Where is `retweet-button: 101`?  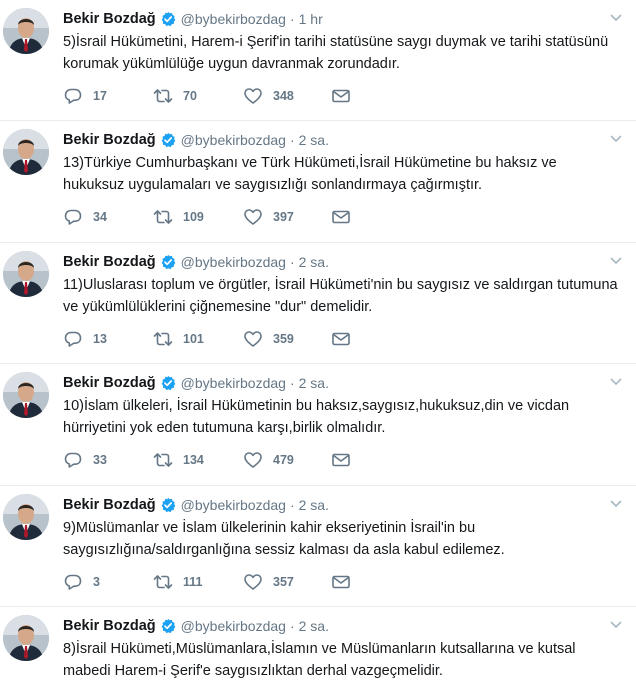
retweet-button: 101 is located at coordinates (198, 339).